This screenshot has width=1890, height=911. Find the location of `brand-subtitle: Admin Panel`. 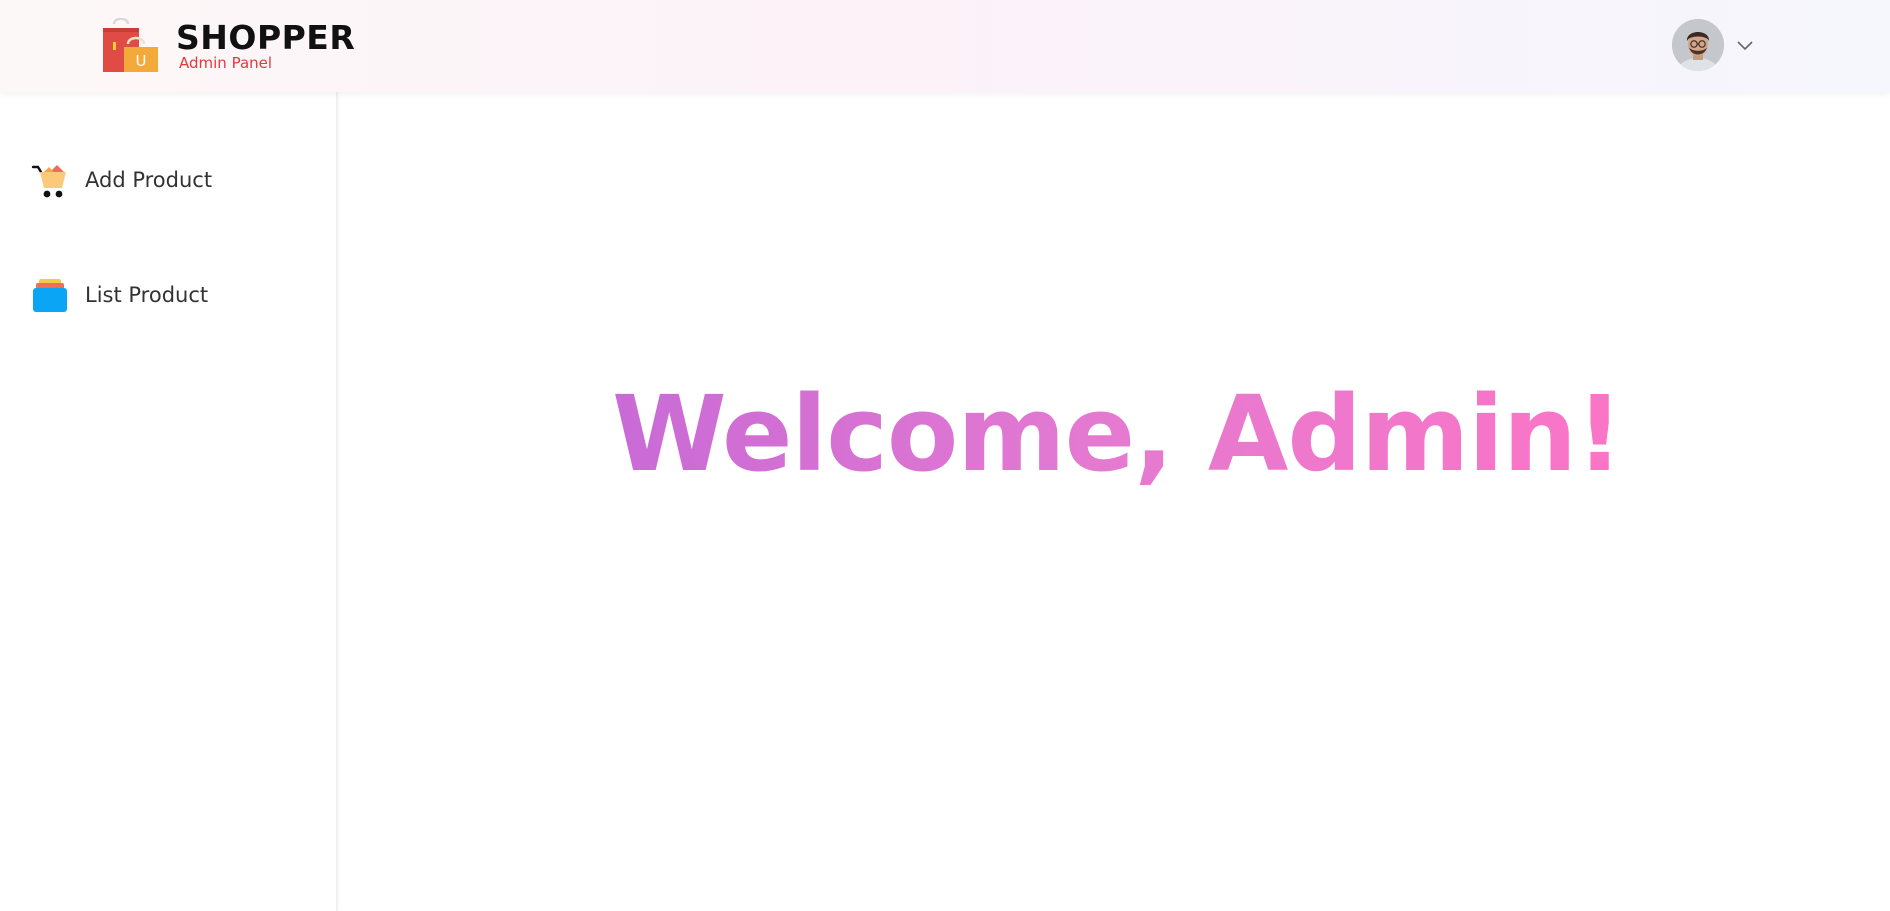

brand-subtitle: Admin Panel is located at coordinates (226, 63).